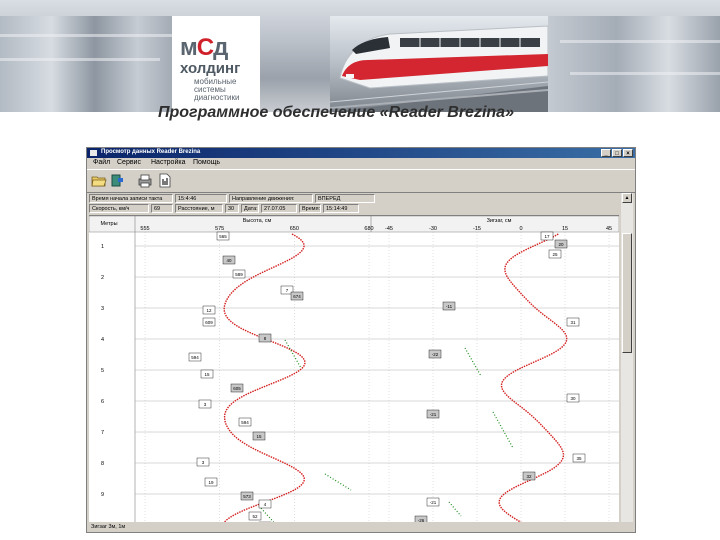 The height and width of the screenshot is (540, 720). What do you see at coordinates (102, 433) in the screenshot?
I see `y-tick-label: 7` at bounding box center [102, 433].